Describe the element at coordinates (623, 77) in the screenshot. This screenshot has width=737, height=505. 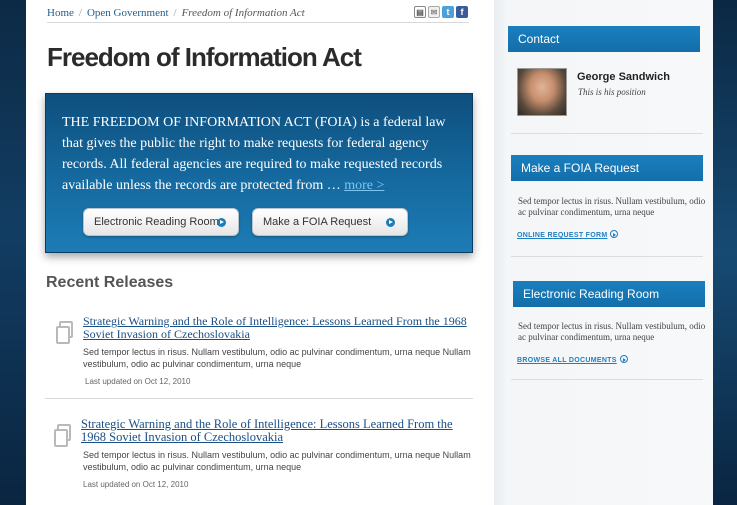
I see `contact-name: George Sandwich` at that location.